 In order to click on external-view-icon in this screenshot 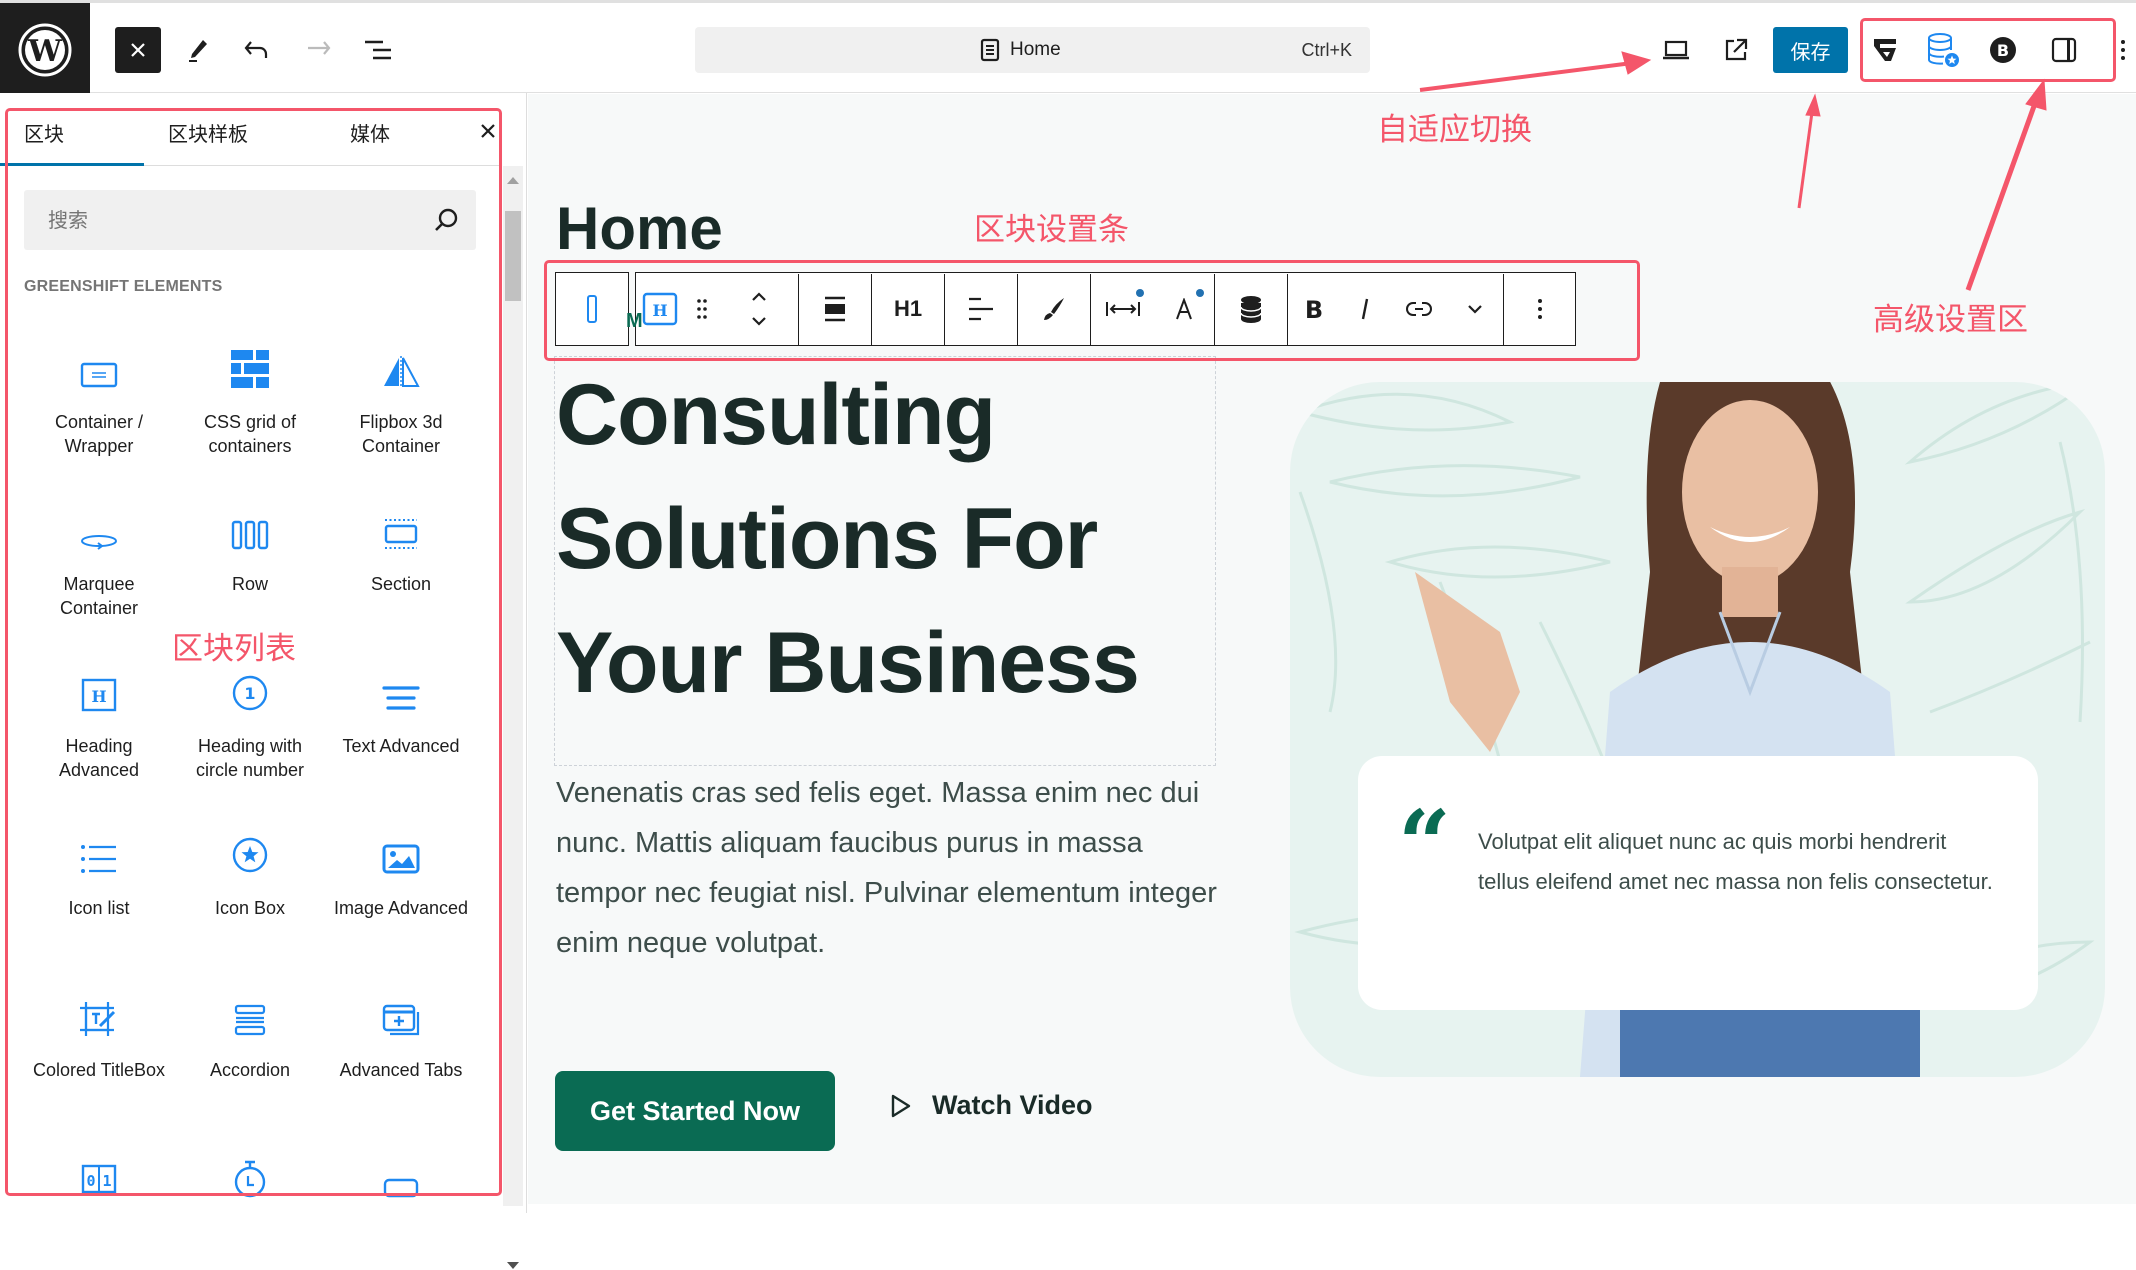, I will do `click(1736, 49)`.